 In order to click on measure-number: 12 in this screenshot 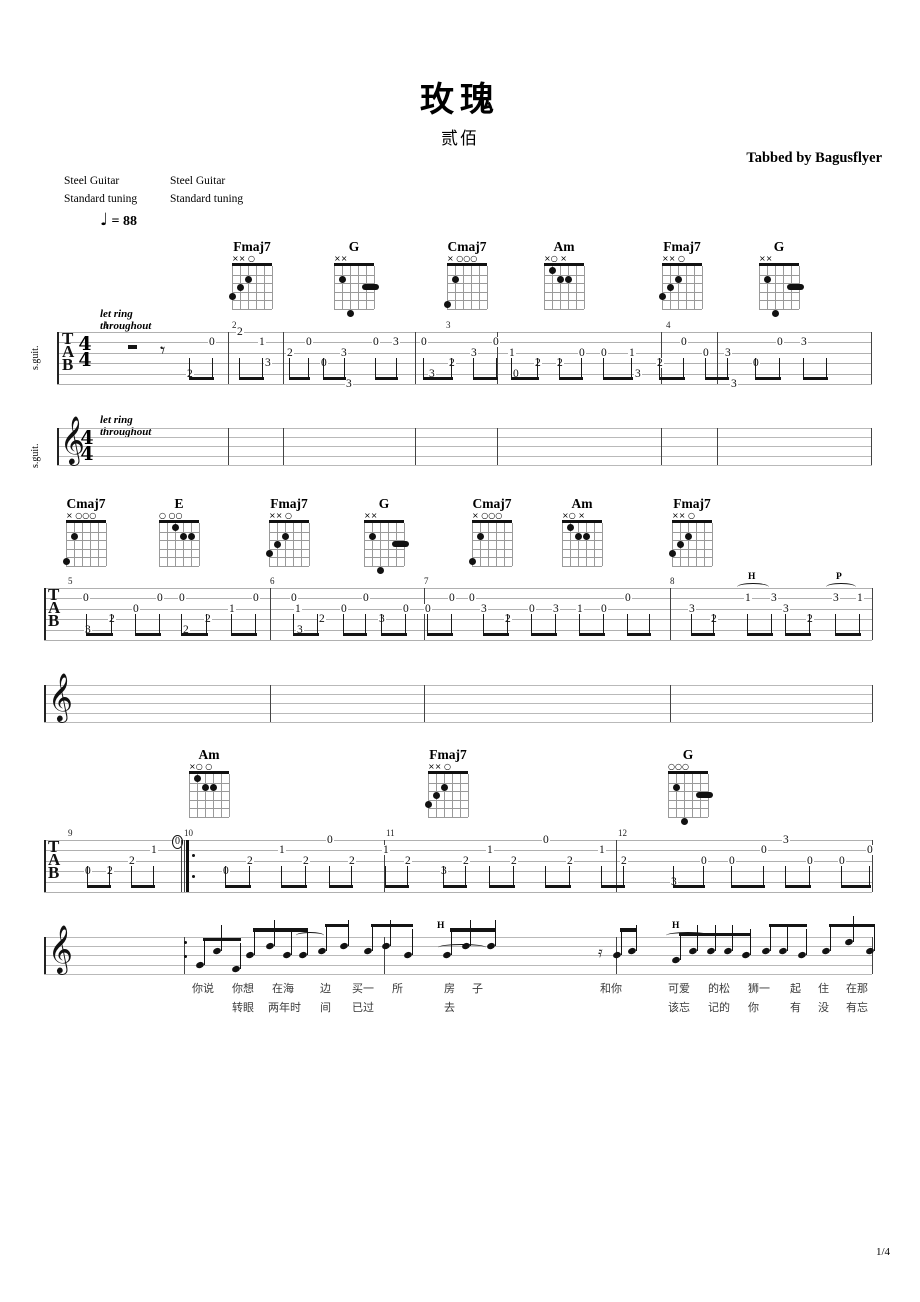, I will do `click(622, 833)`.